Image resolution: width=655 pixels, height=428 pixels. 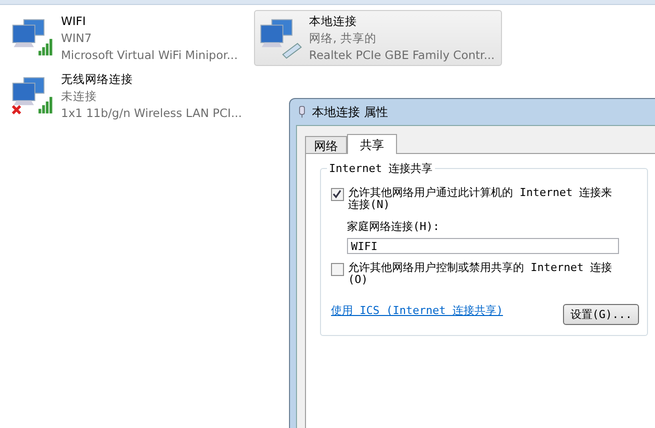 What do you see at coordinates (481, 274) in the screenshot?
I see `checkbox-label: 允许其他网络用户控制或禁用共享的 Internet 连接(O)` at bounding box center [481, 274].